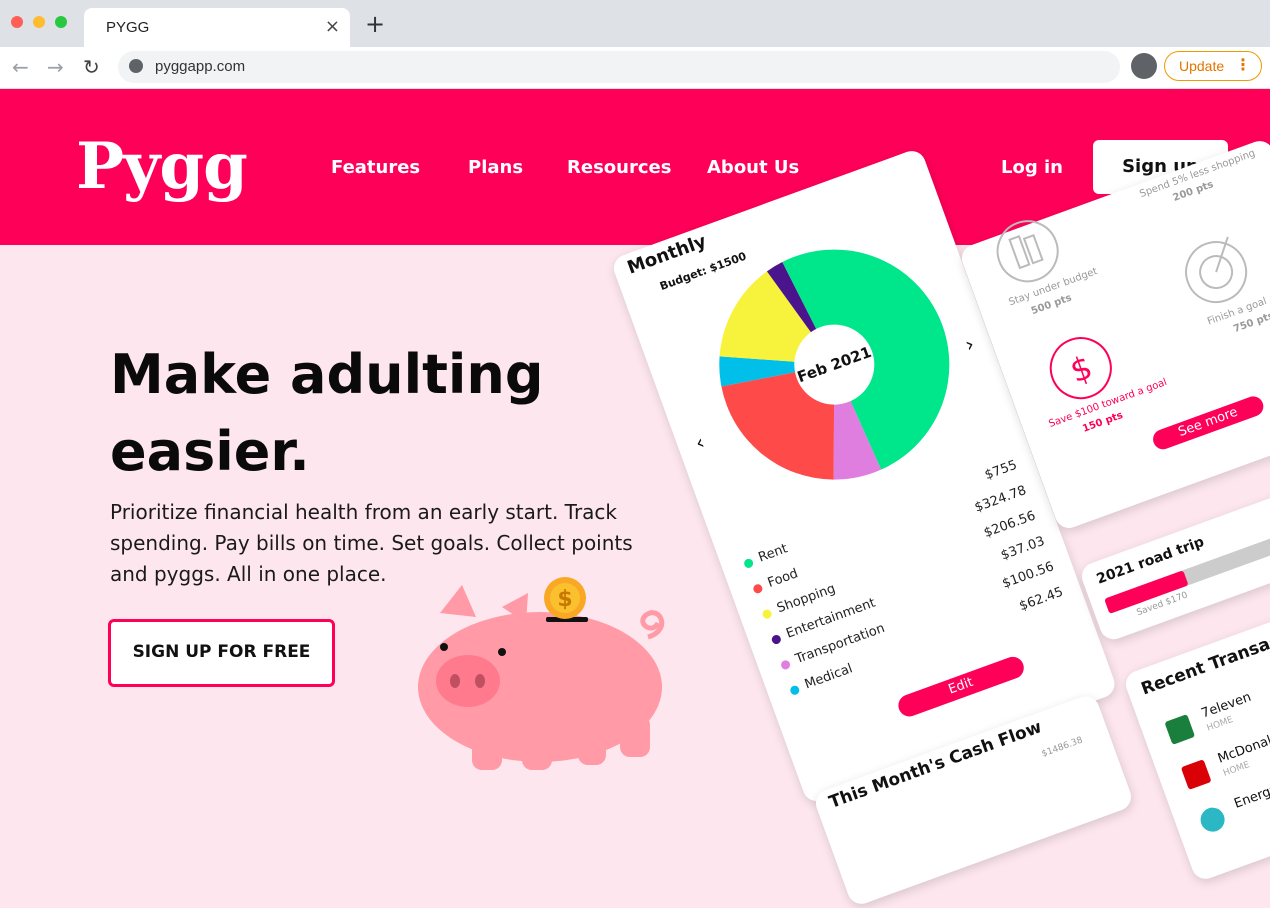  Describe the element at coordinates (217, 27) in the screenshot. I see `browser-tab: PYGG ×` at that location.